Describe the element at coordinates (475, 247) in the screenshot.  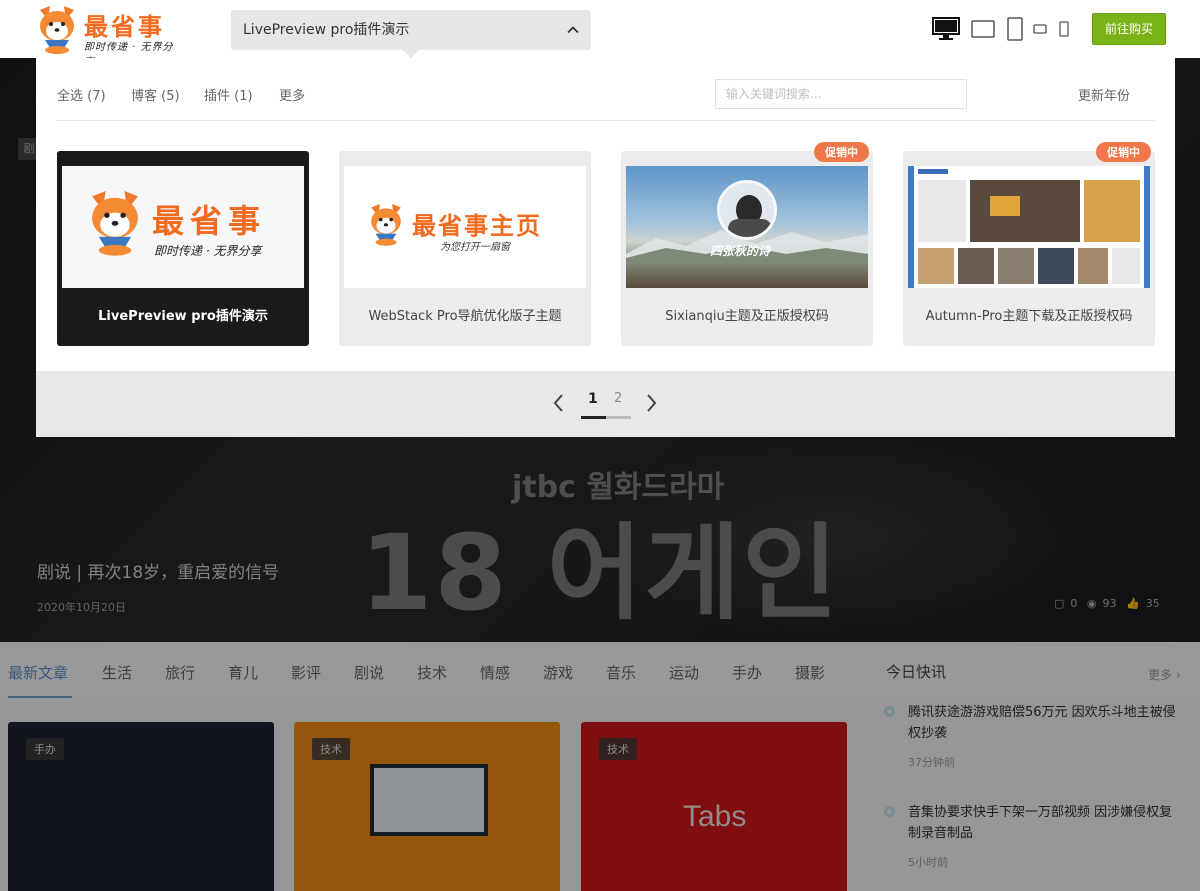
I see `thumb-slogan: 为您打开一扇窗` at that location.